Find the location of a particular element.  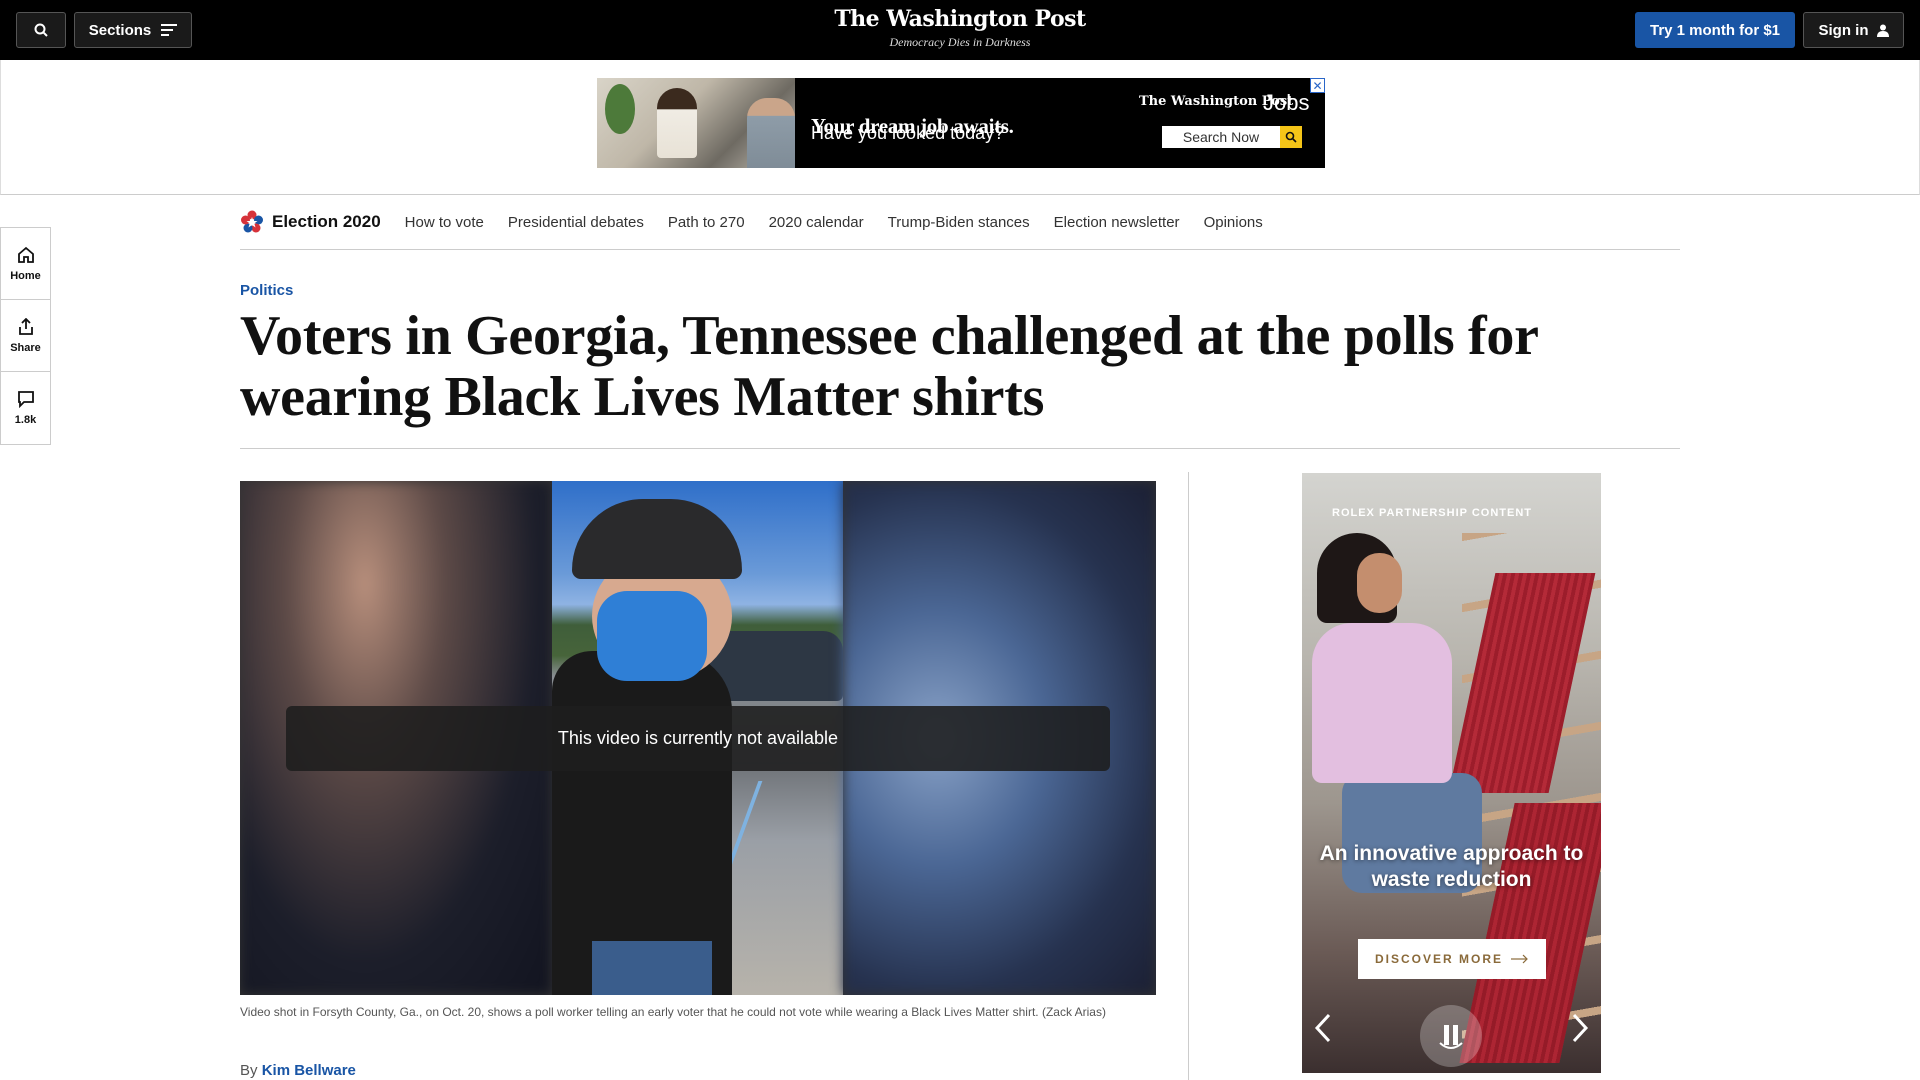

arrow-right-icon is located at coordinates (1519, 959).